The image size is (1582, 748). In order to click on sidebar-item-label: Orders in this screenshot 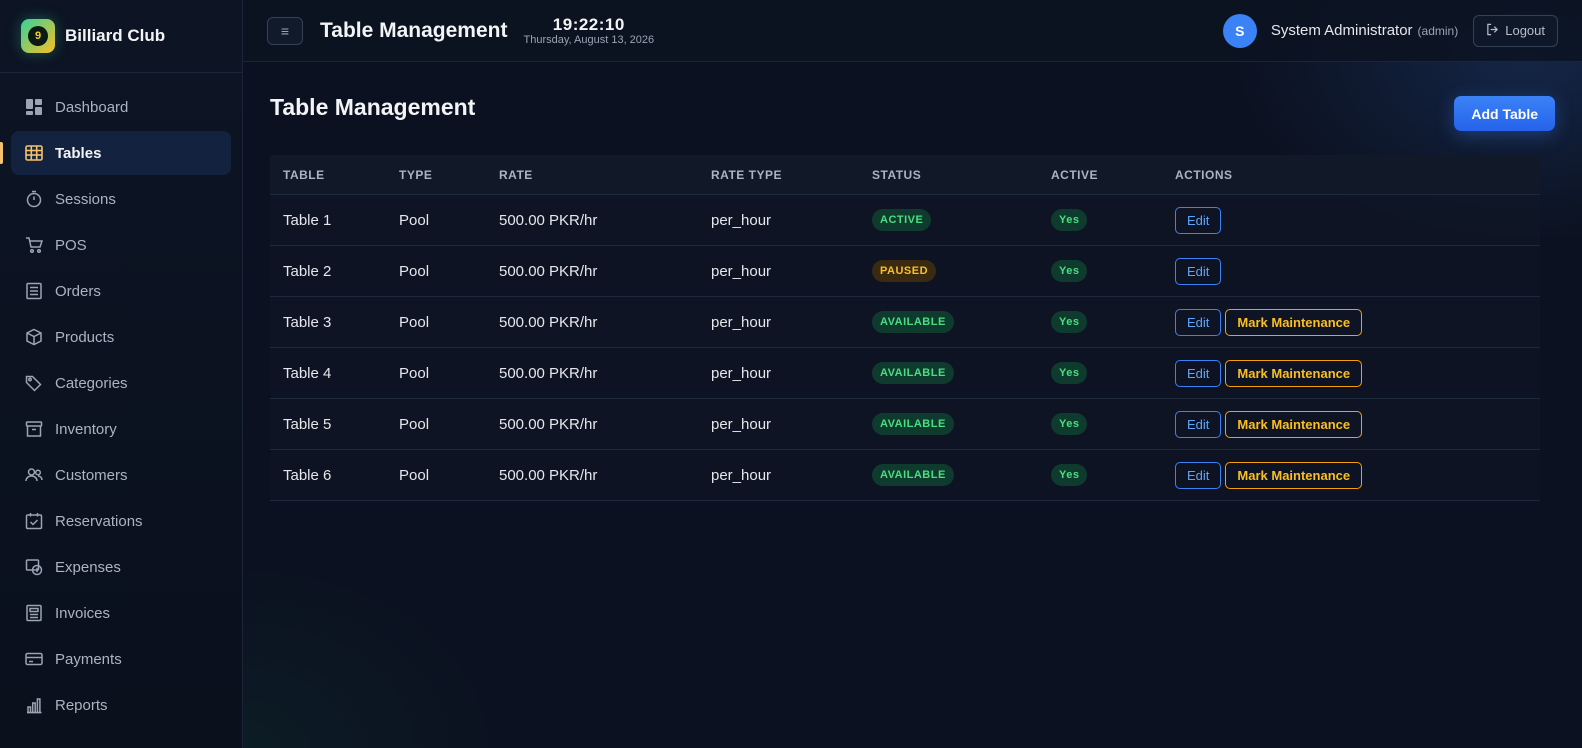, I will do `click(78, 291)`.